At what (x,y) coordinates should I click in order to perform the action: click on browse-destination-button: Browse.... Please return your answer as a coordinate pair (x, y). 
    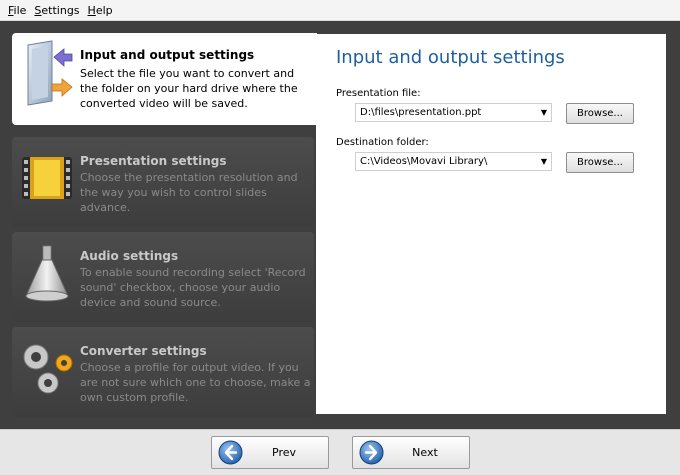
    Looking at the image, I should click on (600, 162).